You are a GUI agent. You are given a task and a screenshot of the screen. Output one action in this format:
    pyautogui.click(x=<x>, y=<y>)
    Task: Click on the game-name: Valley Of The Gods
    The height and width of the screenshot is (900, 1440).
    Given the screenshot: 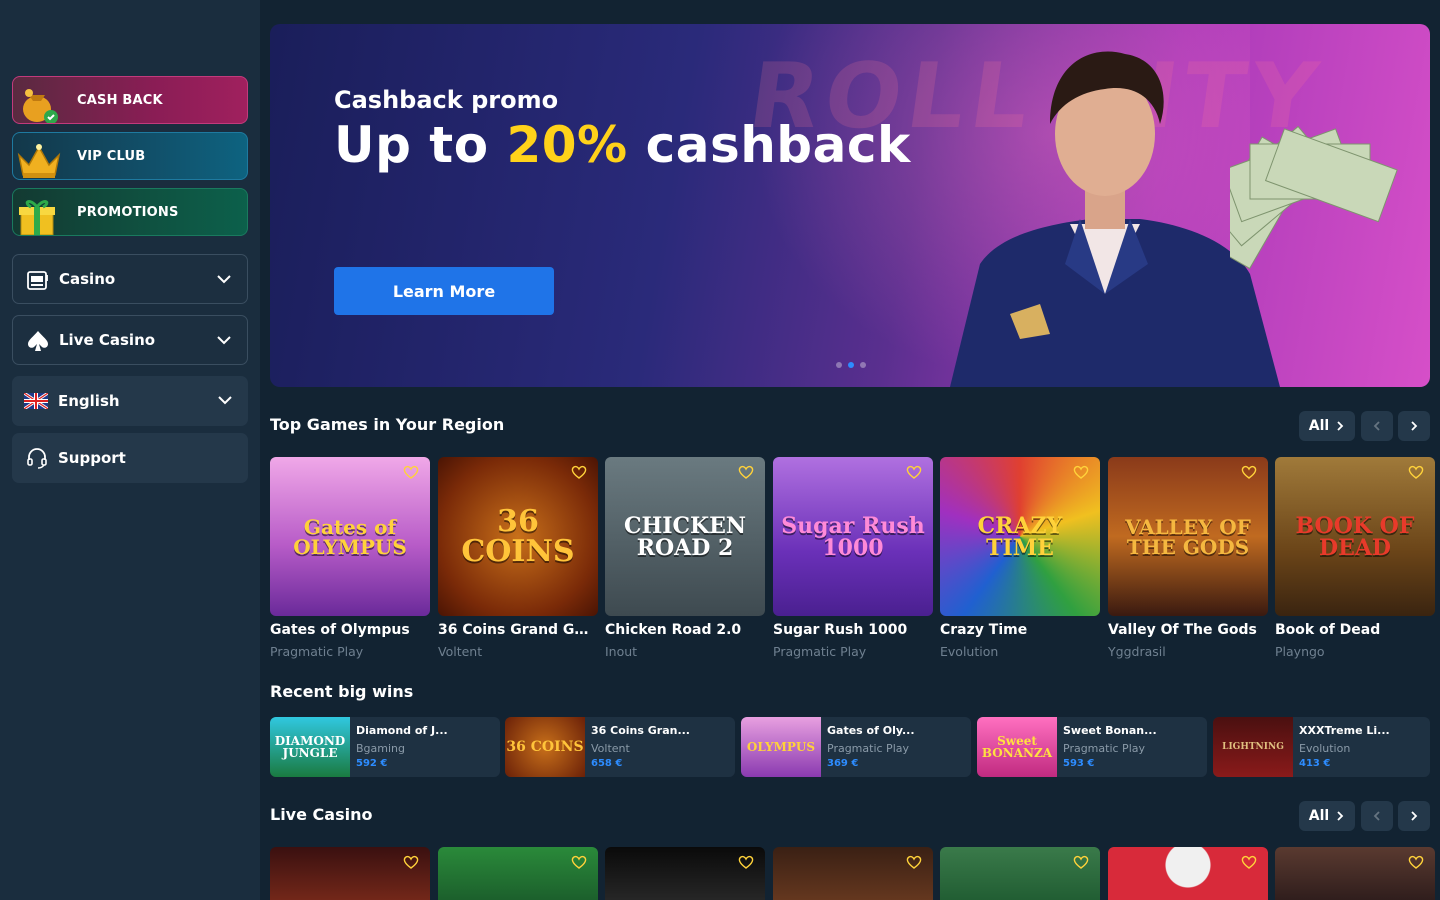 What is the action you would take?
    pyautogui.click(x=1182, y=630)
    